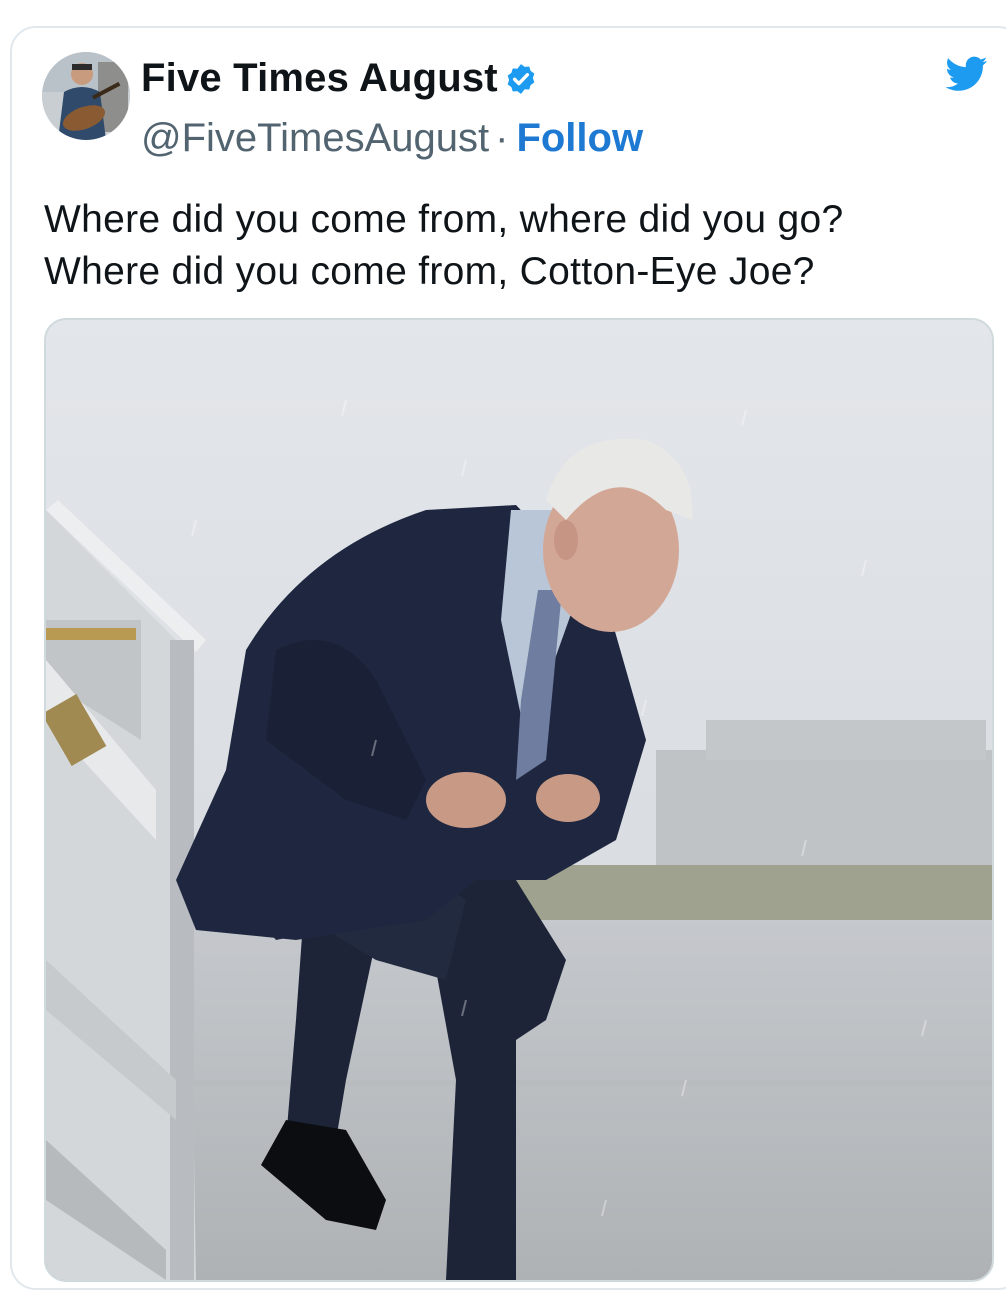  I want to click on avatar-image, so click(86, 96).